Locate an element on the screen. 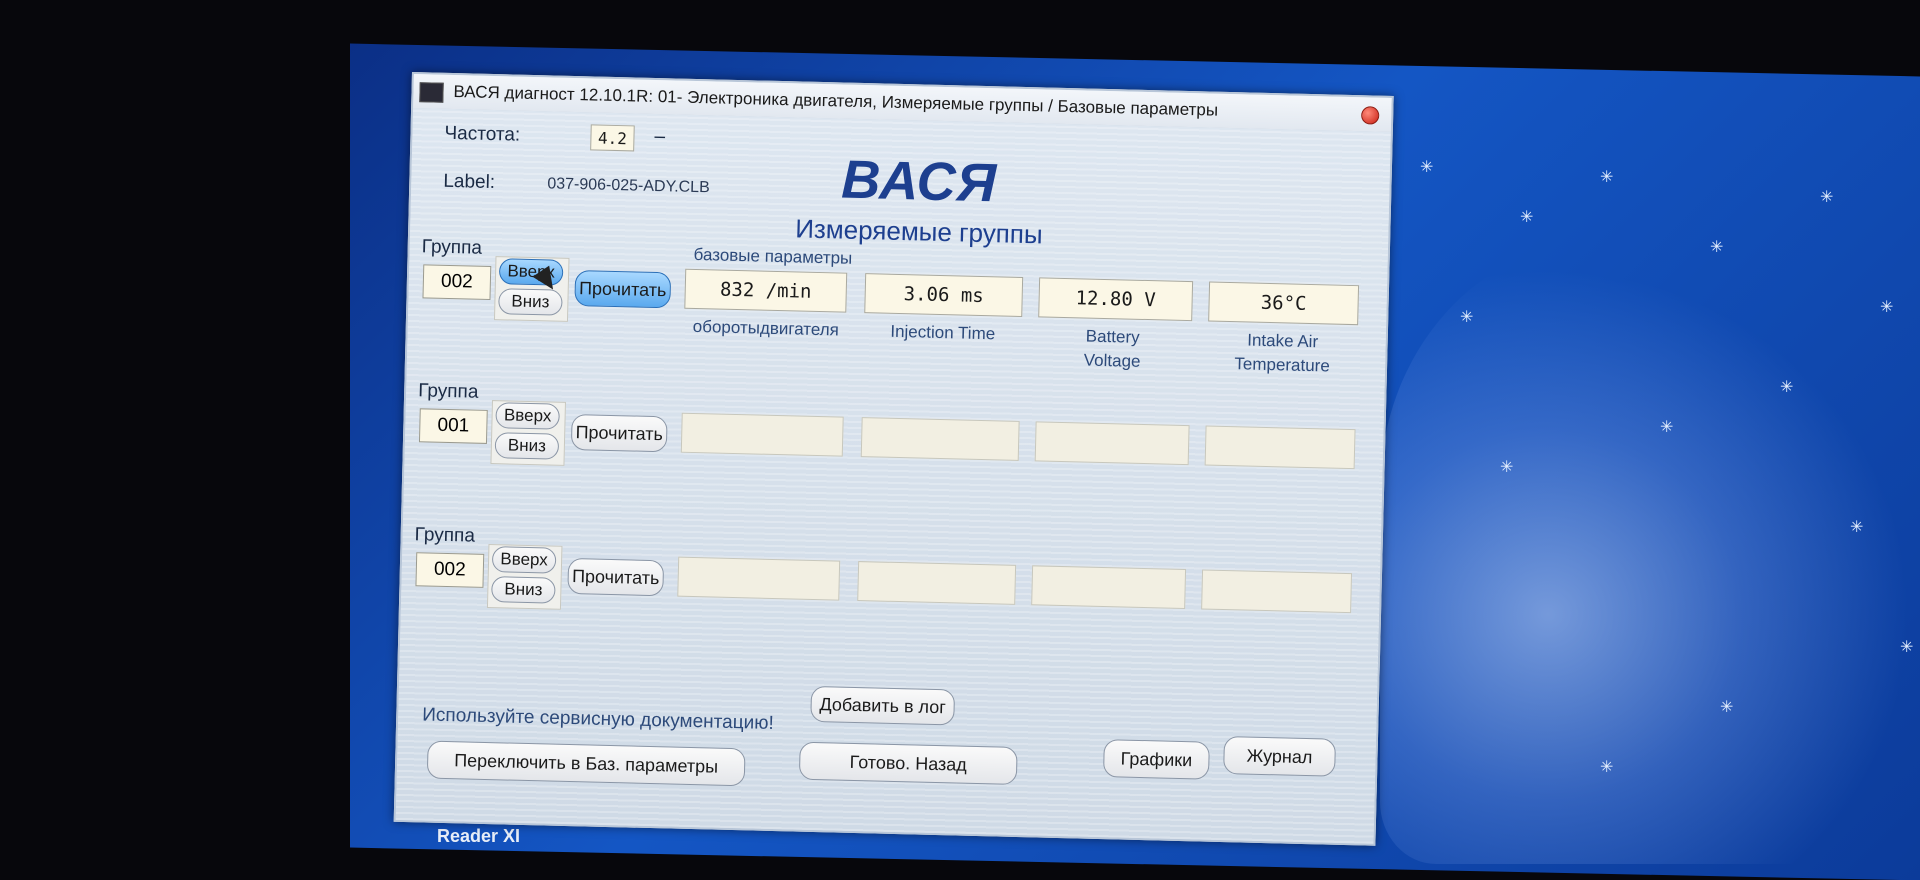 The height and width of the screenshot is (880, 1920). group-2-down-button: Вниз is located at coordinates (527, 446).